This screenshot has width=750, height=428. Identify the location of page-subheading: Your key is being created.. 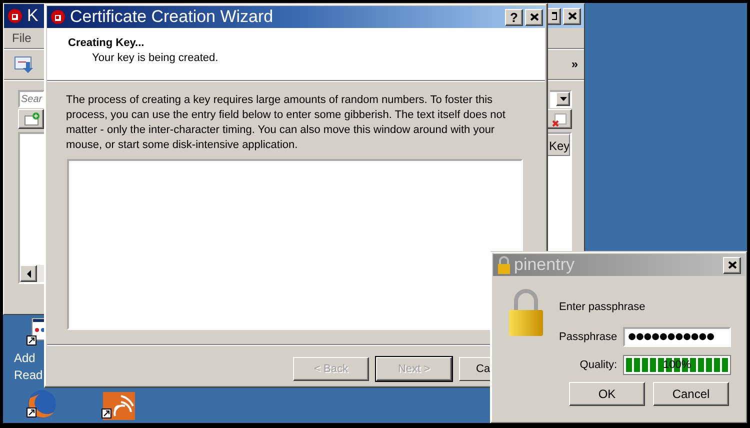
(156, 58).